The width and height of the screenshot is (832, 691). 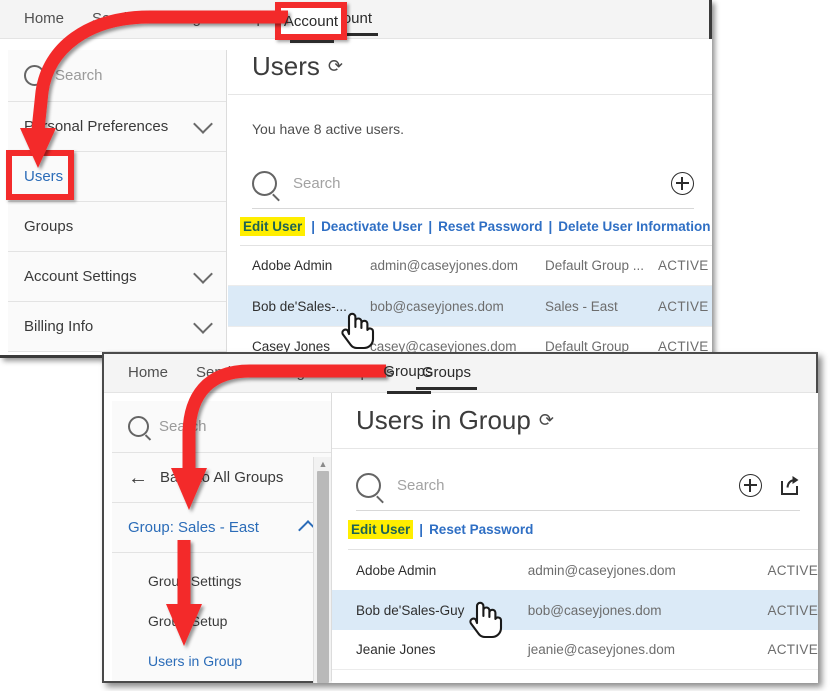 What do you see at coordinates (581, 306) in the screenshot?
I see `row-user-group: Sales - East` at bounding box center [581, 306].